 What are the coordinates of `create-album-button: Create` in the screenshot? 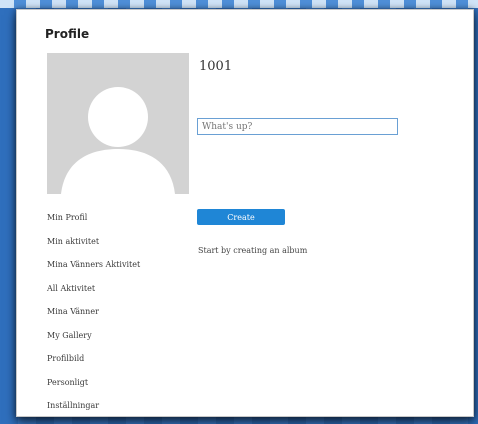 It's located at (241, 217).